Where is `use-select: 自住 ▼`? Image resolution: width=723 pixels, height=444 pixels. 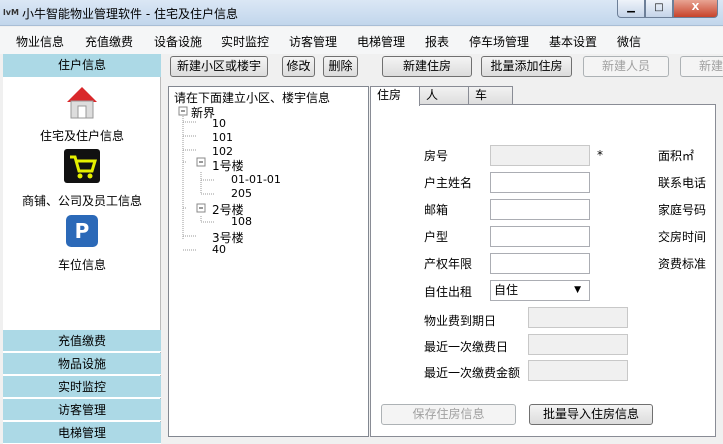
use-select: 自住 ▼ is located at coordinates (540, 290).